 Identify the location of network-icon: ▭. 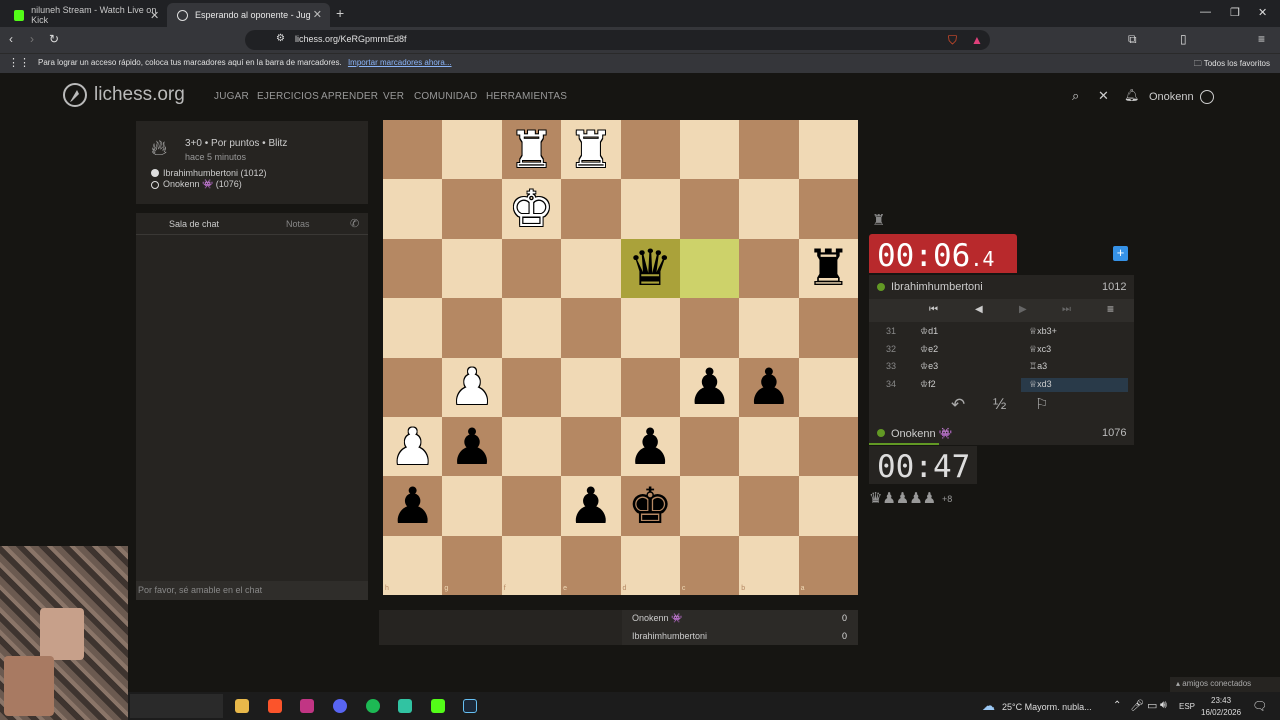
(1152, 705).